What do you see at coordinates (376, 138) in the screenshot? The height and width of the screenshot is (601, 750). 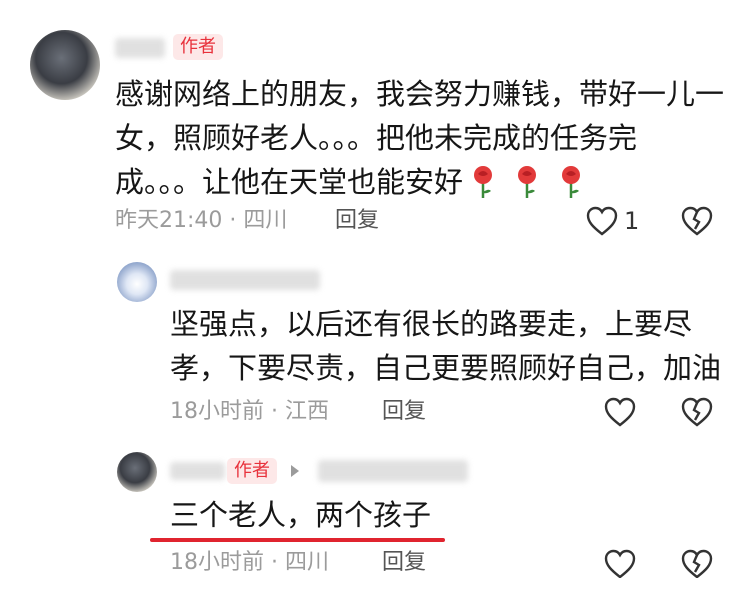 I see `comment-text-line: 女，照顾好老人。。。把他未完成的任务完` at bounding box center [376, 138].